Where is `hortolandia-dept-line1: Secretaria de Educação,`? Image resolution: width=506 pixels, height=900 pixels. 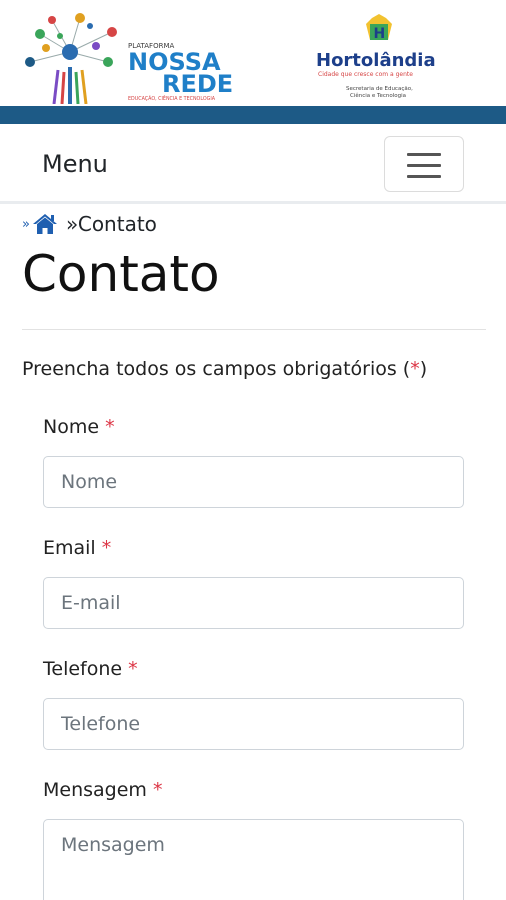 hortolandia-dept-line1: Secretaria de Educação, is located at coordinates (379, 89).